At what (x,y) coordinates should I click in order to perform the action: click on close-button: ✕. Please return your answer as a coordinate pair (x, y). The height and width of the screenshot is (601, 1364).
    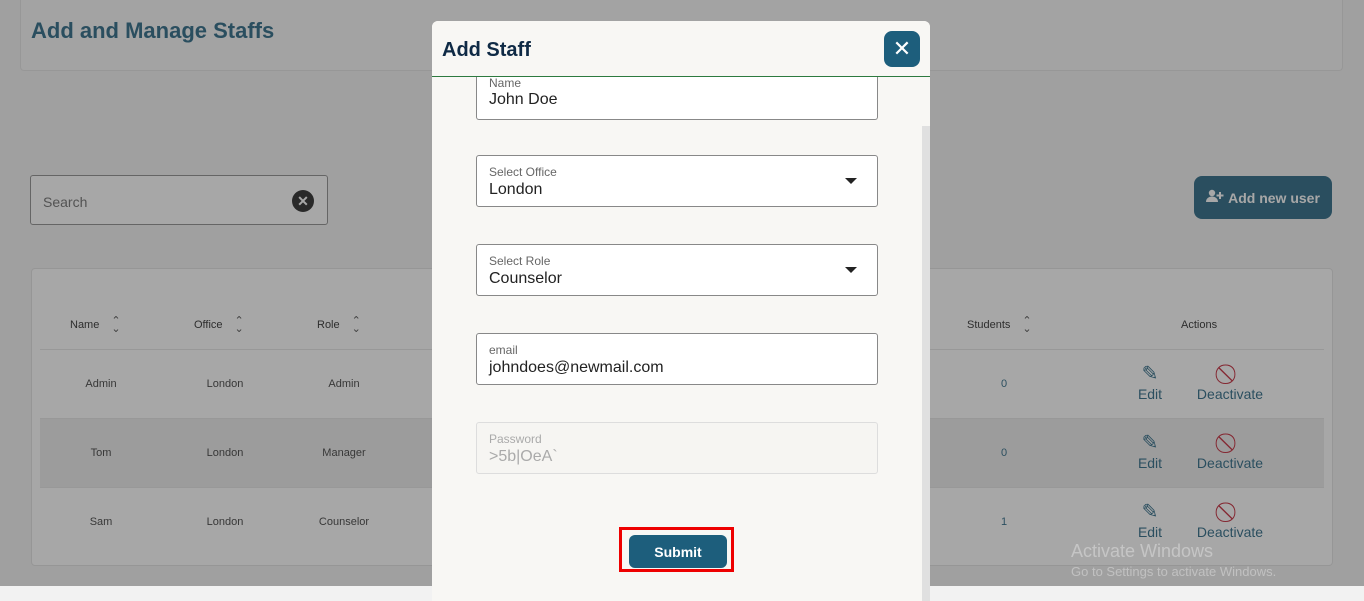
    Looking at the image, I should click on (902, 49).